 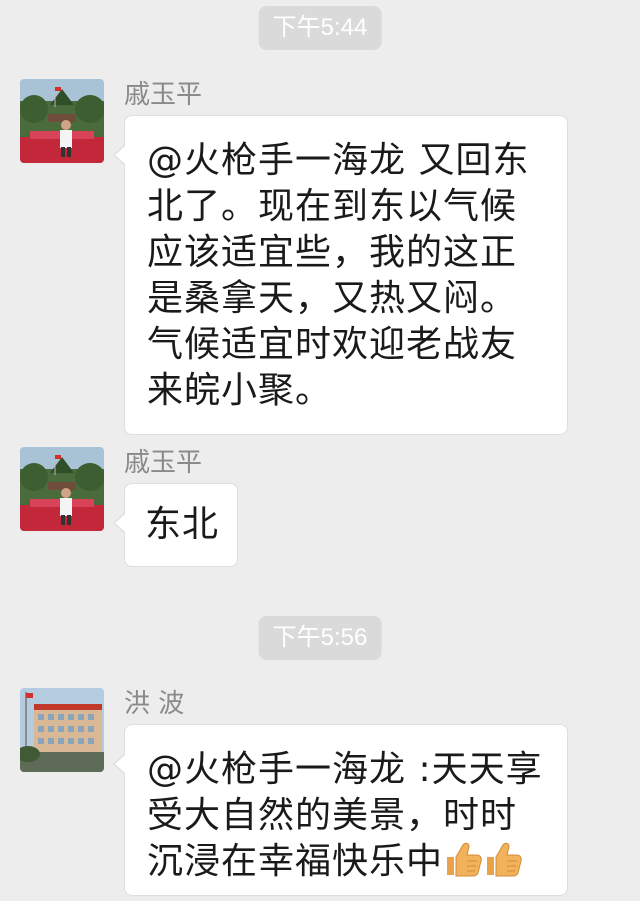 I want to click on sender-name: 洪 波, so click(x=154, y=704).